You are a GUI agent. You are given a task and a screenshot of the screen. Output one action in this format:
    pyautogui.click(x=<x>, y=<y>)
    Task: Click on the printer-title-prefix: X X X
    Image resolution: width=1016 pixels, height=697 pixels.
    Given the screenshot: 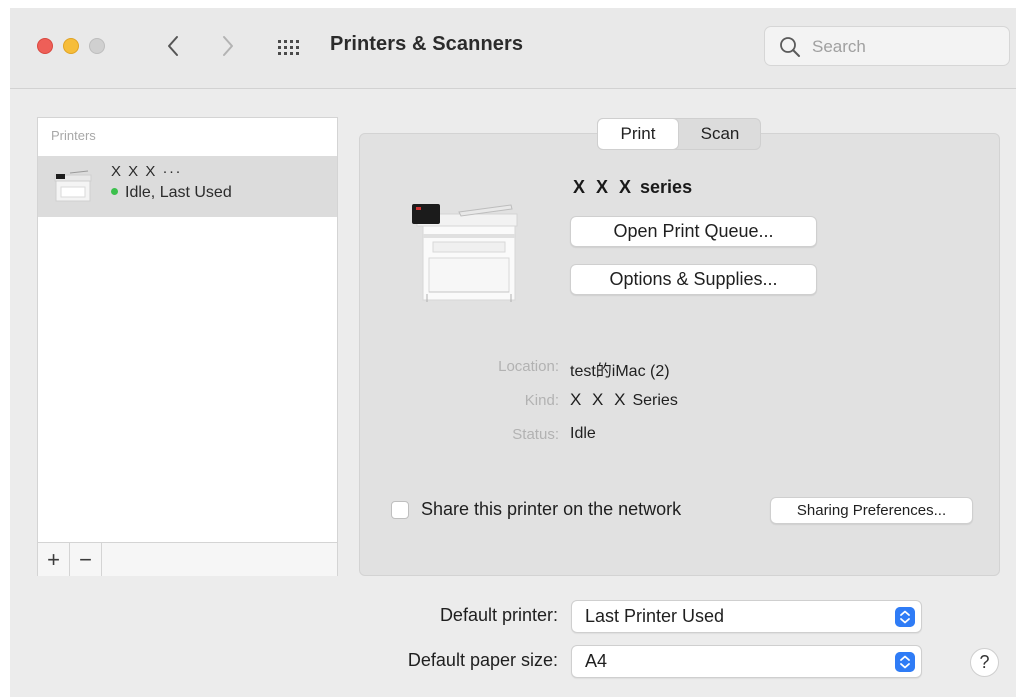 What is the action you would take?
    pyautogui.click(x=604, y=187)
    